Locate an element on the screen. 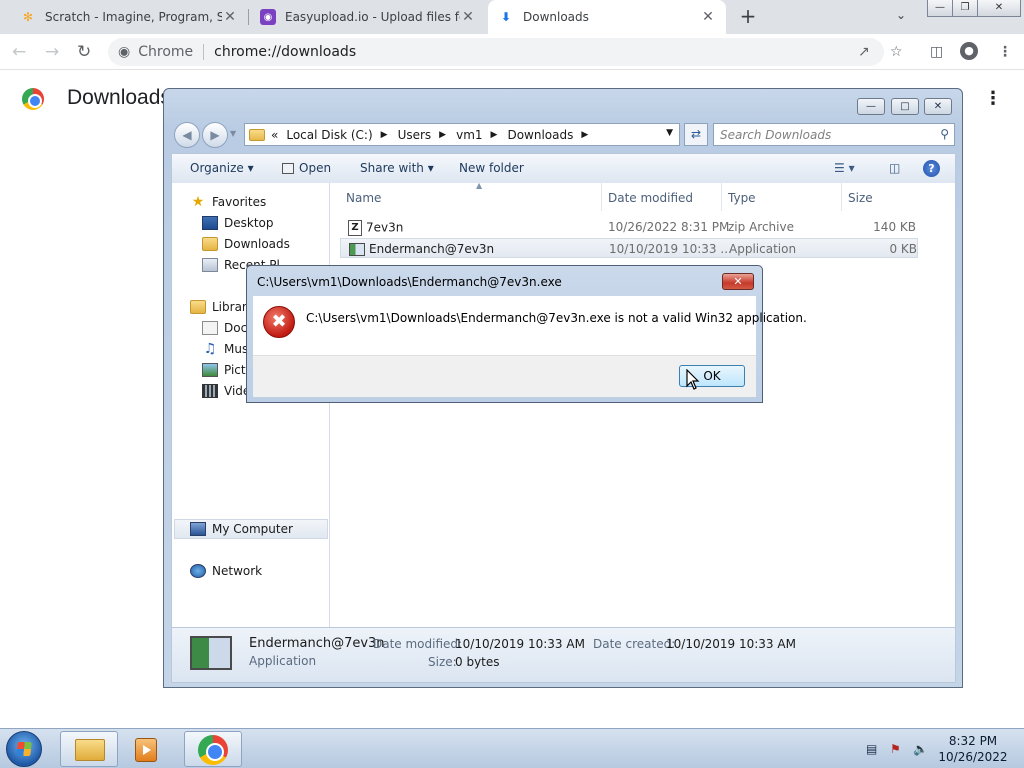 This screenshot has width=1024, height=768. address-dropdown-icon: ▼ is located at coordinates (669, 133).